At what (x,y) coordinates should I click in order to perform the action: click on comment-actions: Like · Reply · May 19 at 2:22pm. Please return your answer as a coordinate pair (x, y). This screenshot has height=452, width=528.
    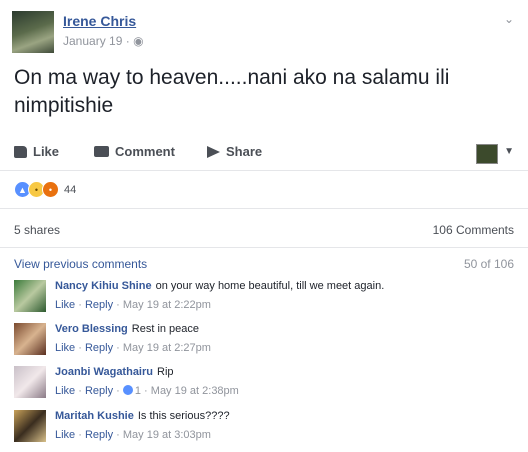
    Looking at the image, I should click on (133, 305).